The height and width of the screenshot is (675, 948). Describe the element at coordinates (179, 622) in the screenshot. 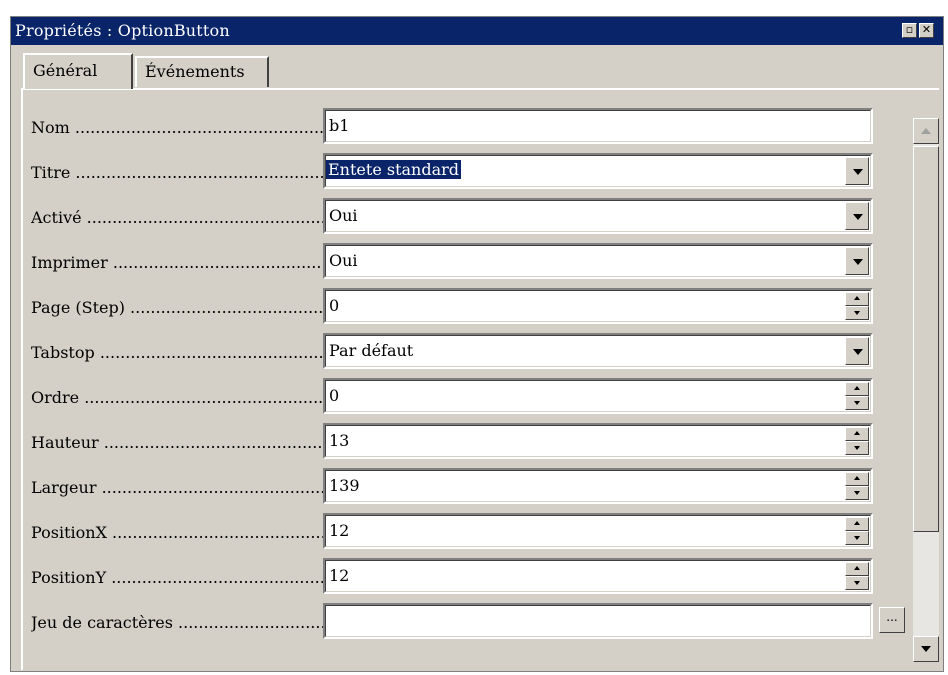

I see `property-label: Jeu de caractères` at that location.